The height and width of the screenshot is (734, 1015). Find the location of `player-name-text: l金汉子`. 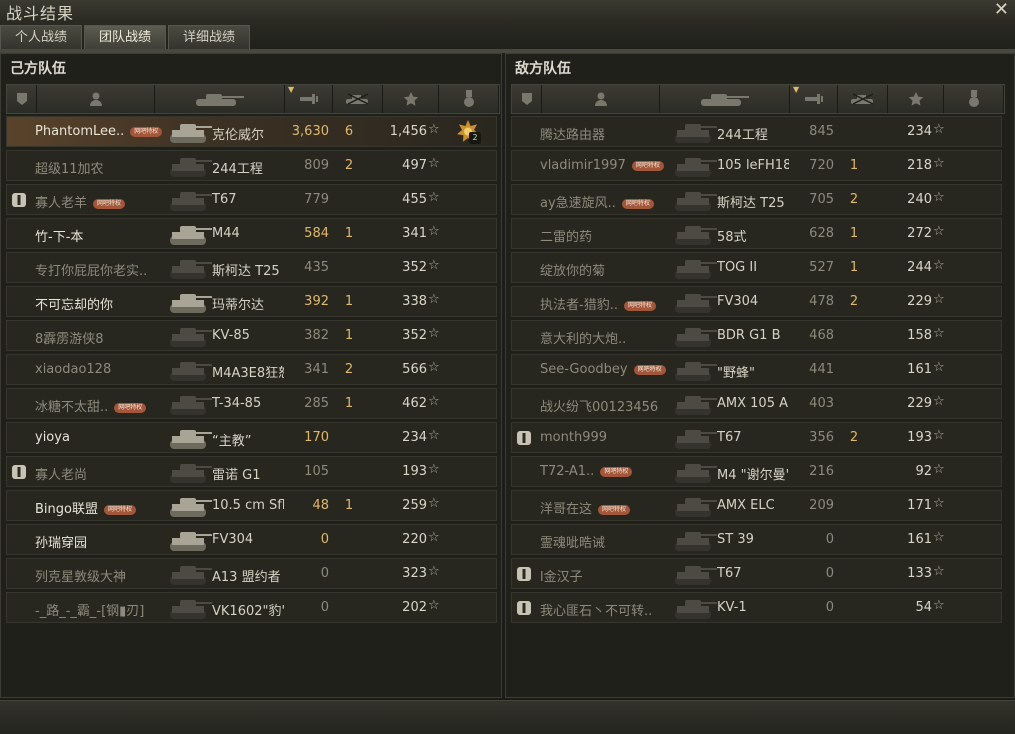

player-name-text: l金汉子 is located at coordinates (561, 577).